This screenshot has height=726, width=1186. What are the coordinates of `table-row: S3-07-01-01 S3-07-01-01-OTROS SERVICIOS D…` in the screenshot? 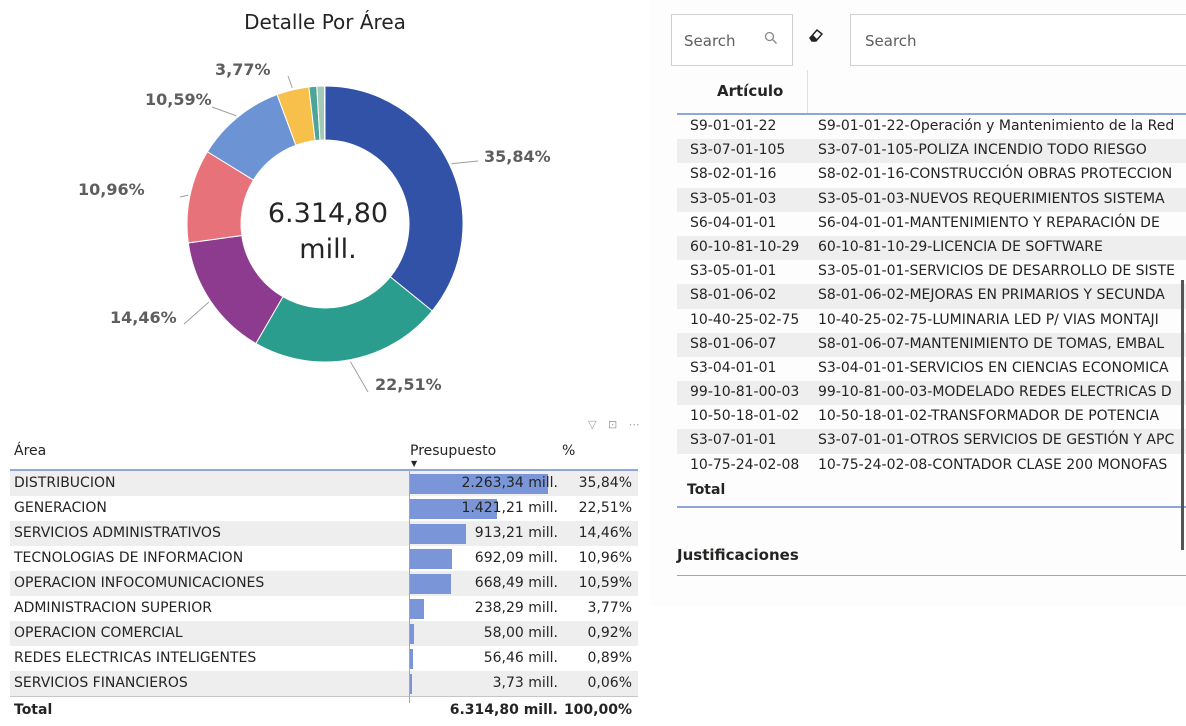 It's located at (931, 441).